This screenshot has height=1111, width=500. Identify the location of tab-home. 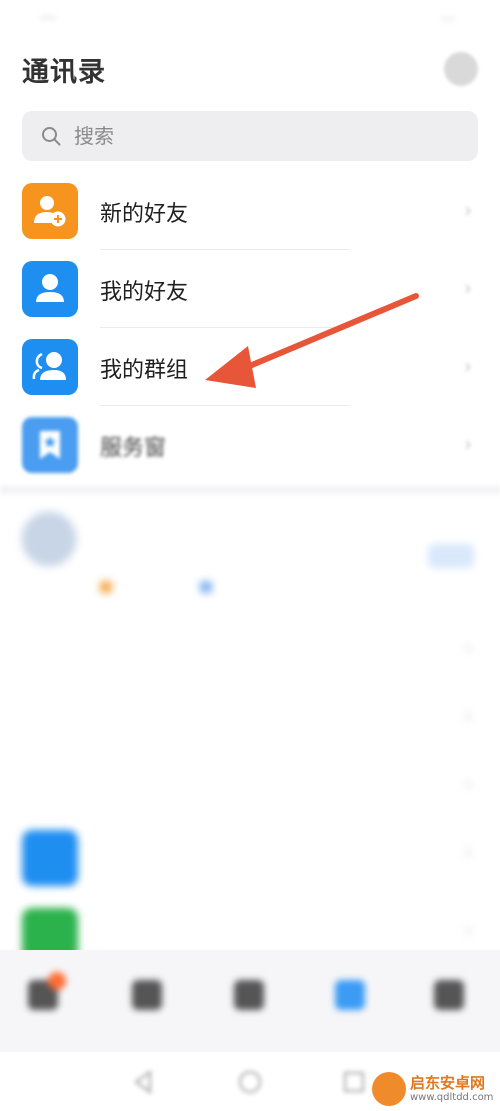
(147, 1003).